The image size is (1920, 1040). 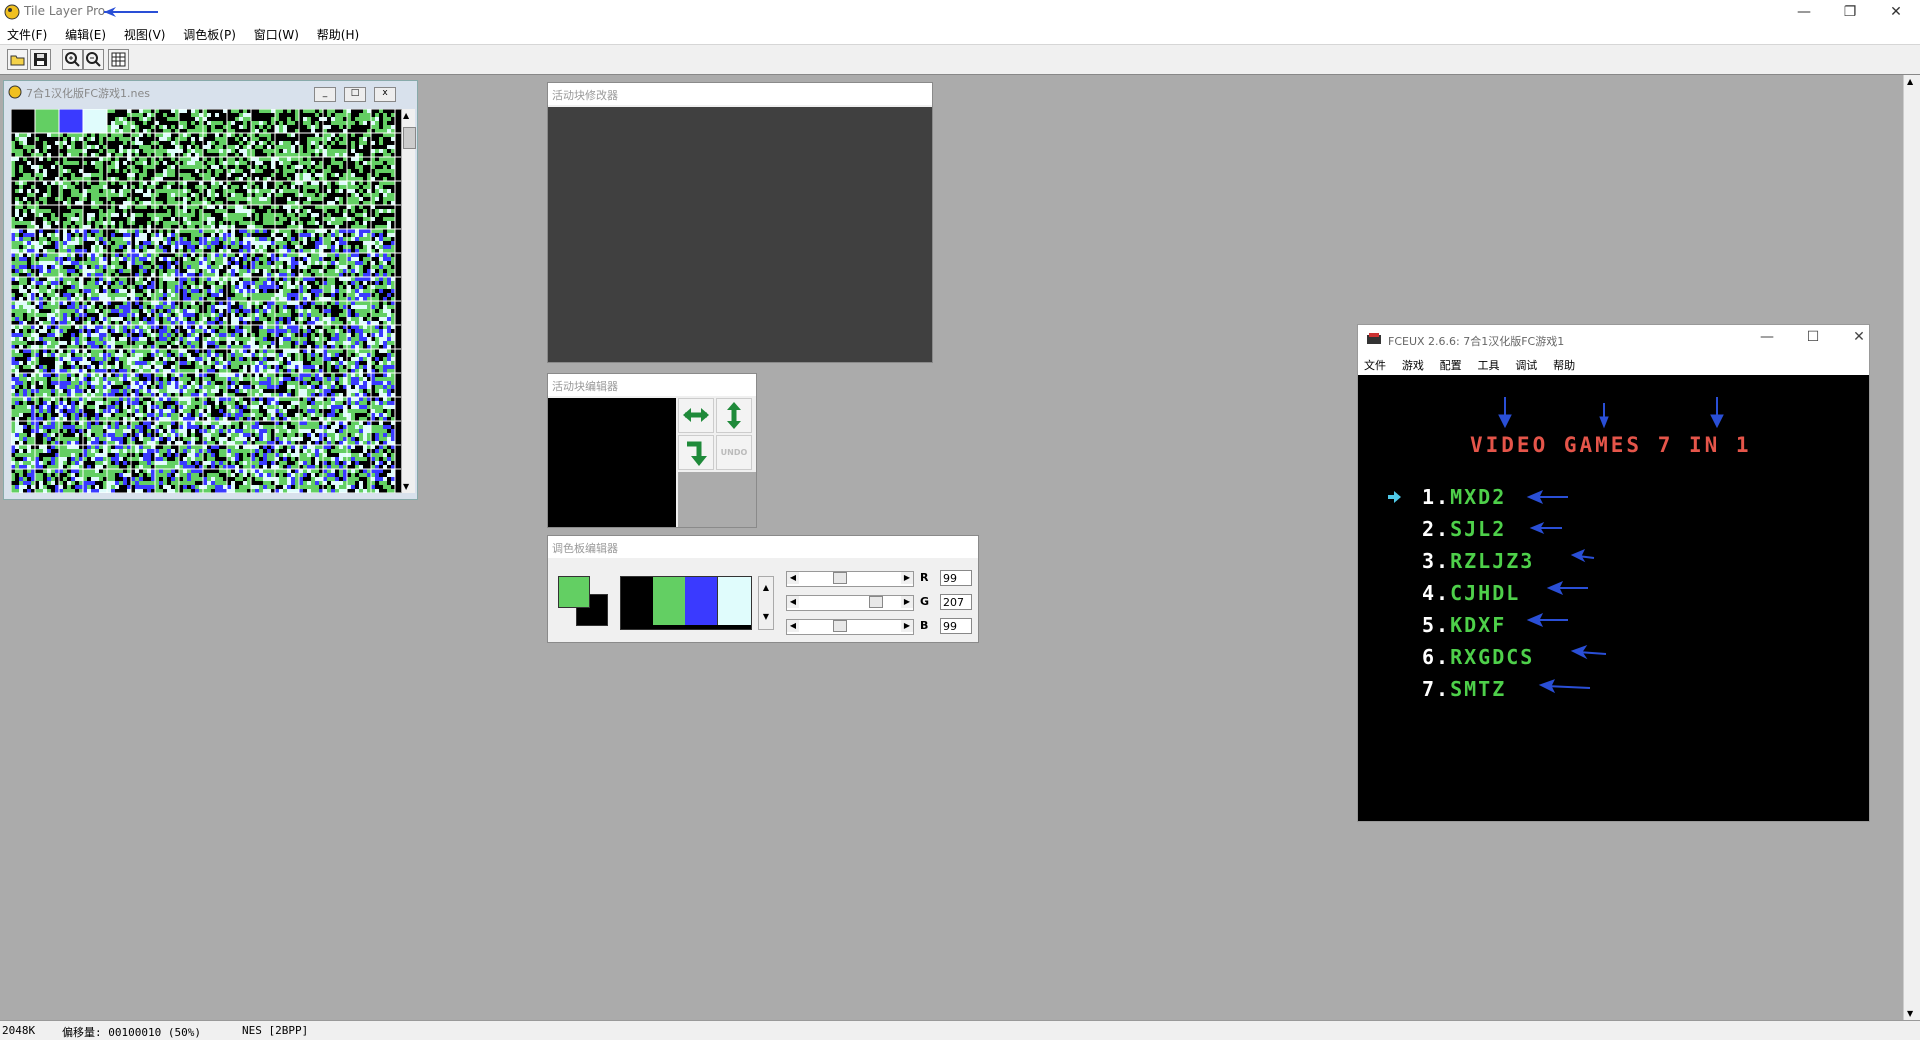 What do you see at coordinates (131, 12) in the screenshot?
I see `annotation-arrow-icon` at bounding box center [131, 12].